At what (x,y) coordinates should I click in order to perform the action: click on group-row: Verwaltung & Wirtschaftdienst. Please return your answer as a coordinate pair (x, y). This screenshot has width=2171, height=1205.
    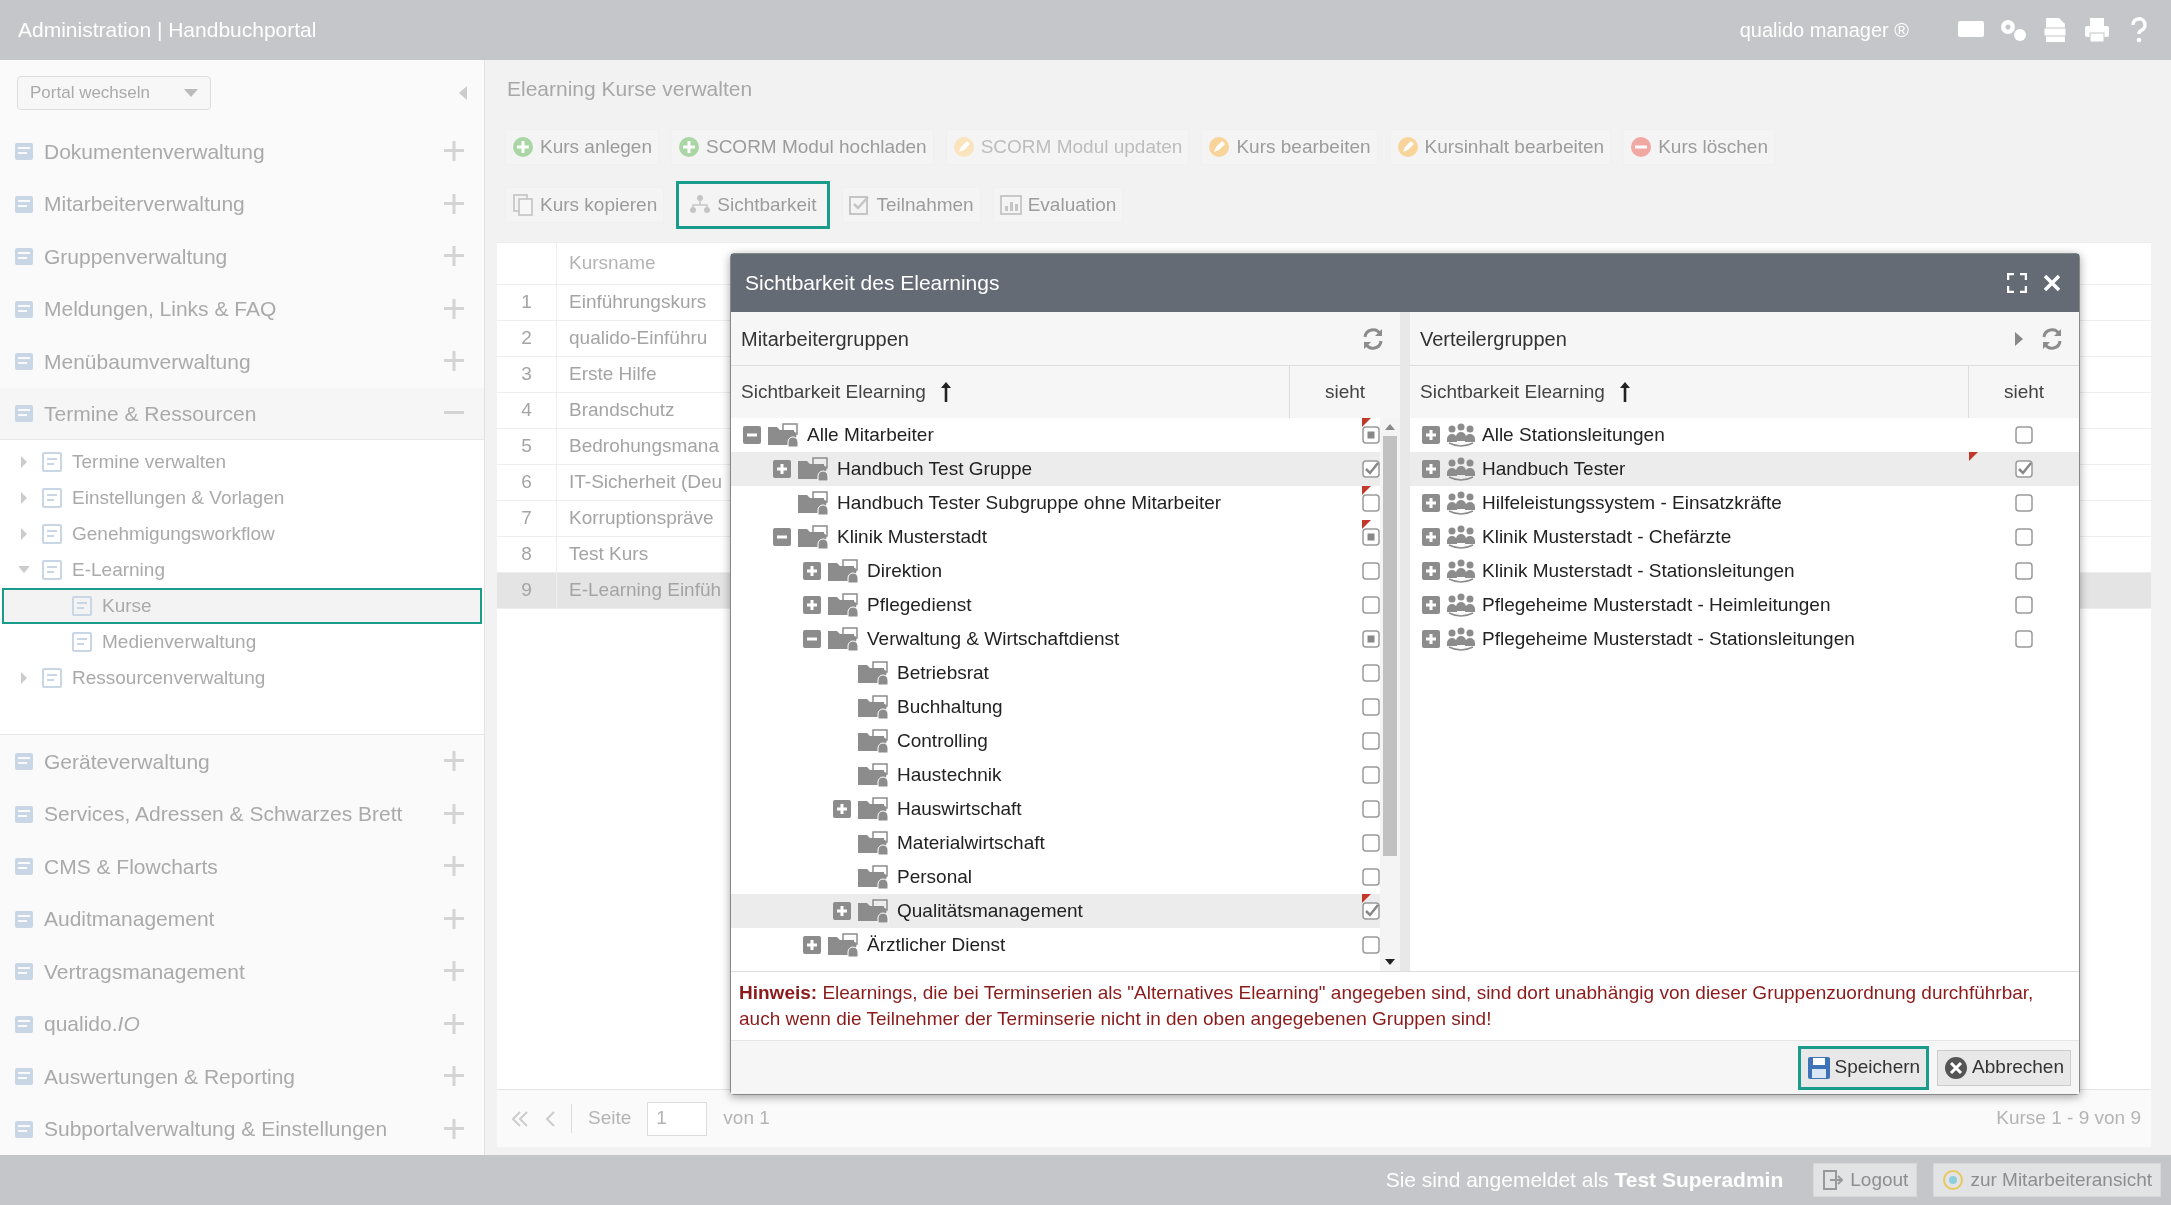
    Looking at the image, I should click on (1055, 639).